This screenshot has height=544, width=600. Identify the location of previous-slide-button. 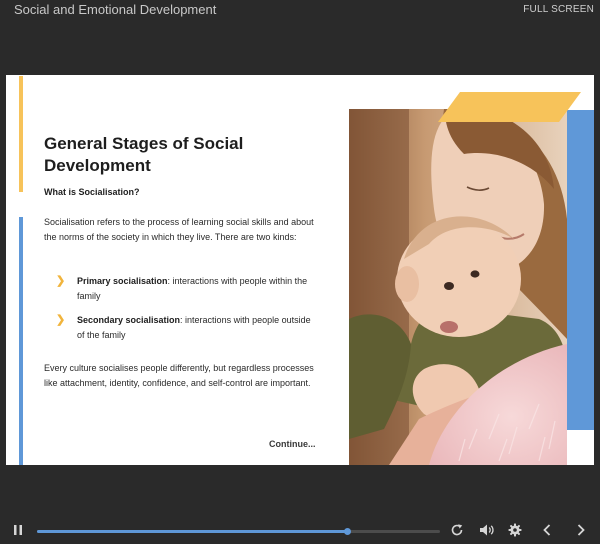
(547, 530).